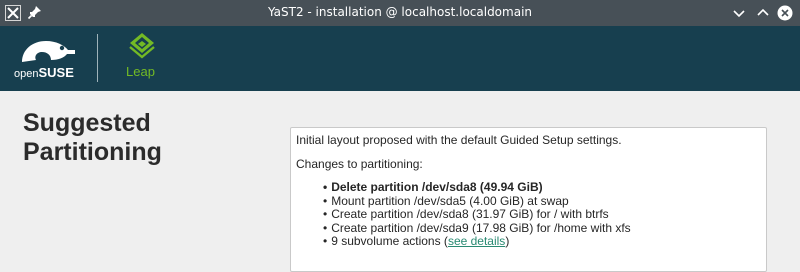 This screenshot has height=272, width=800. I want to click on see-details-link: see details, so click(476, 241).